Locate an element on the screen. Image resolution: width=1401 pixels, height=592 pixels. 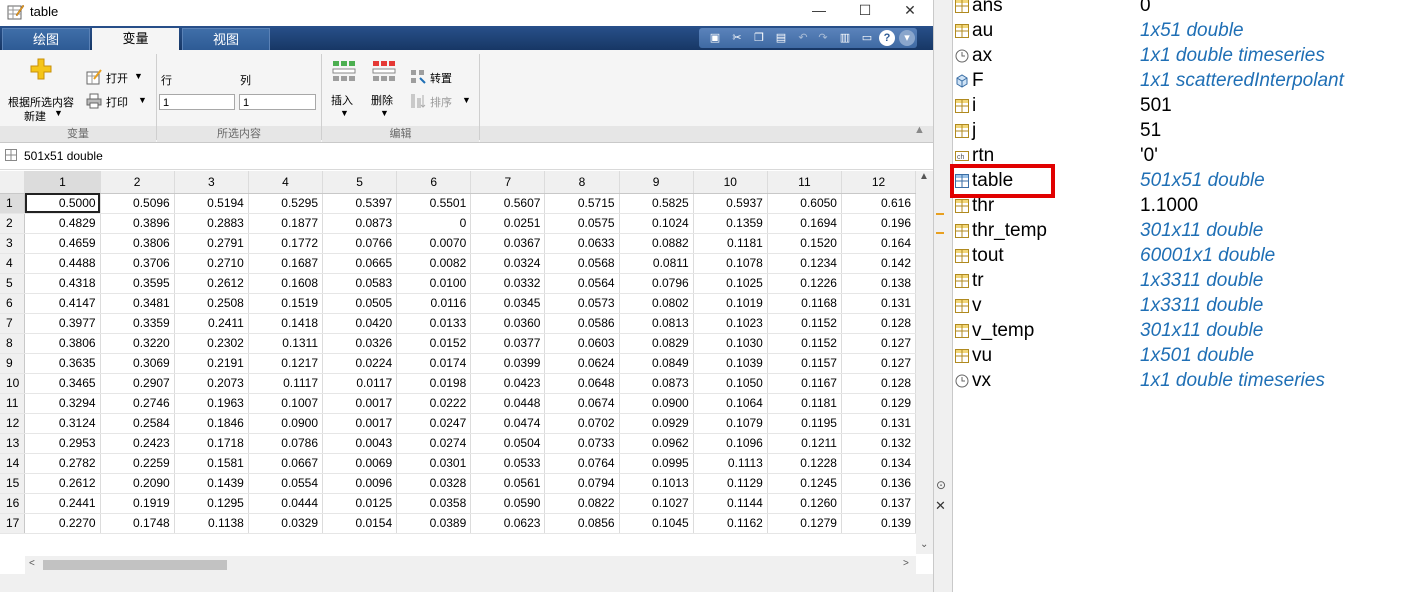
table-cell: 0.0082 is located at coordinates (434, 263).